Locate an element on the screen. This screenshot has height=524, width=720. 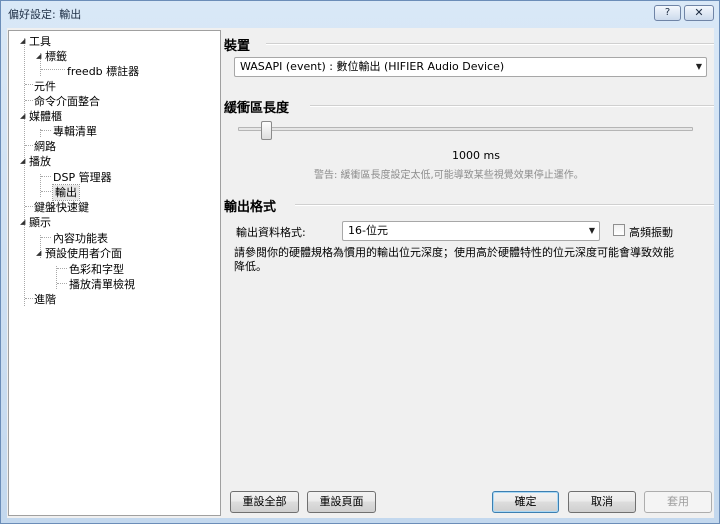
tree-item-label: 鍵盤快速鍵 is located at coordinates (61, 207).